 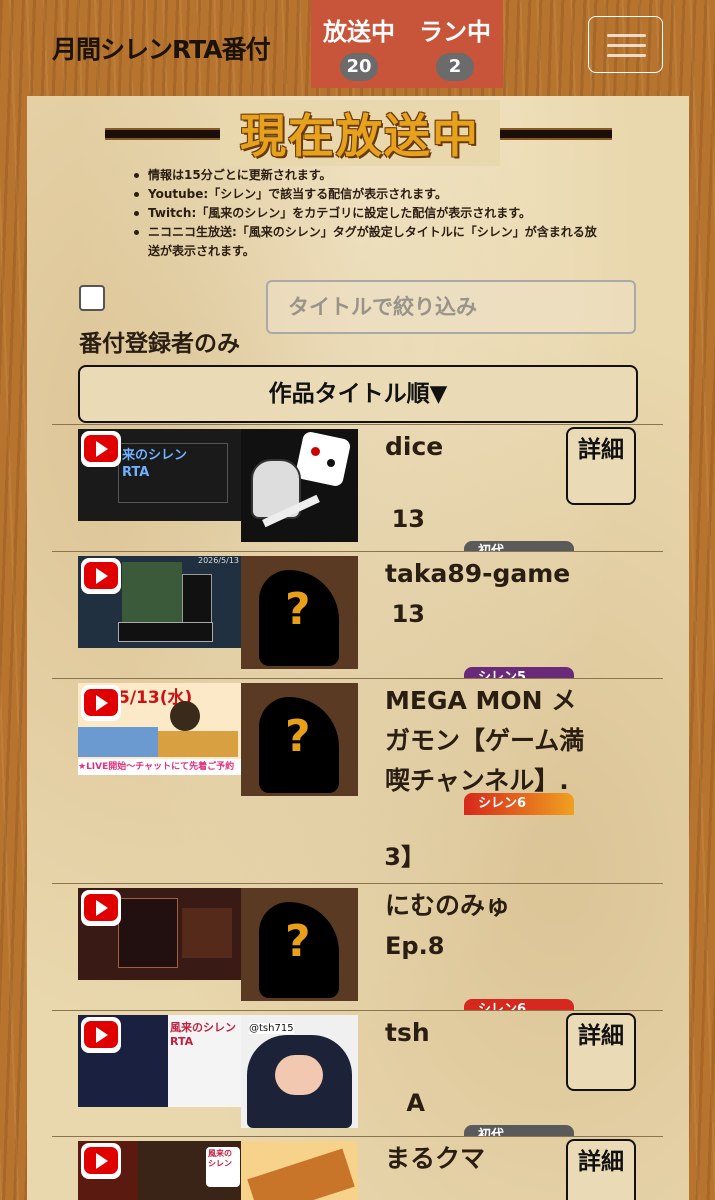 I want to click on running-count: ラン中 2, so click(x=455, y=46).